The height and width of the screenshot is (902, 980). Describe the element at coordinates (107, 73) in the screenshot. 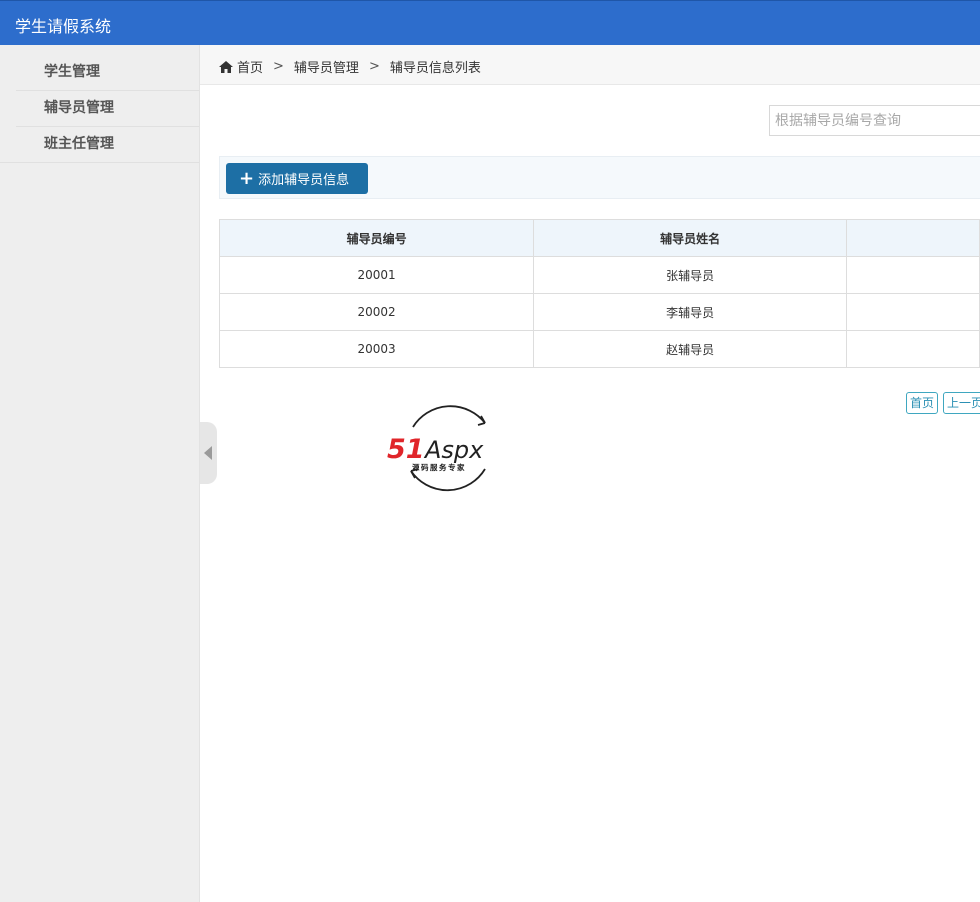

I see `sidebar-item-student: 学生管理` at that location.